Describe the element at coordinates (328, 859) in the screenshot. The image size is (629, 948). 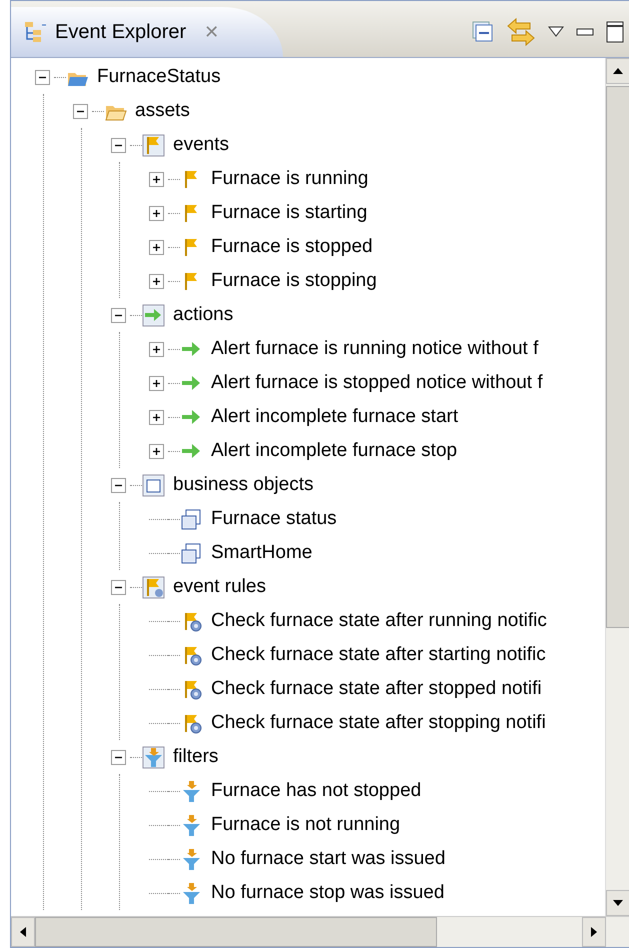
I see `tree-item: No furnace start was issued` at that location.